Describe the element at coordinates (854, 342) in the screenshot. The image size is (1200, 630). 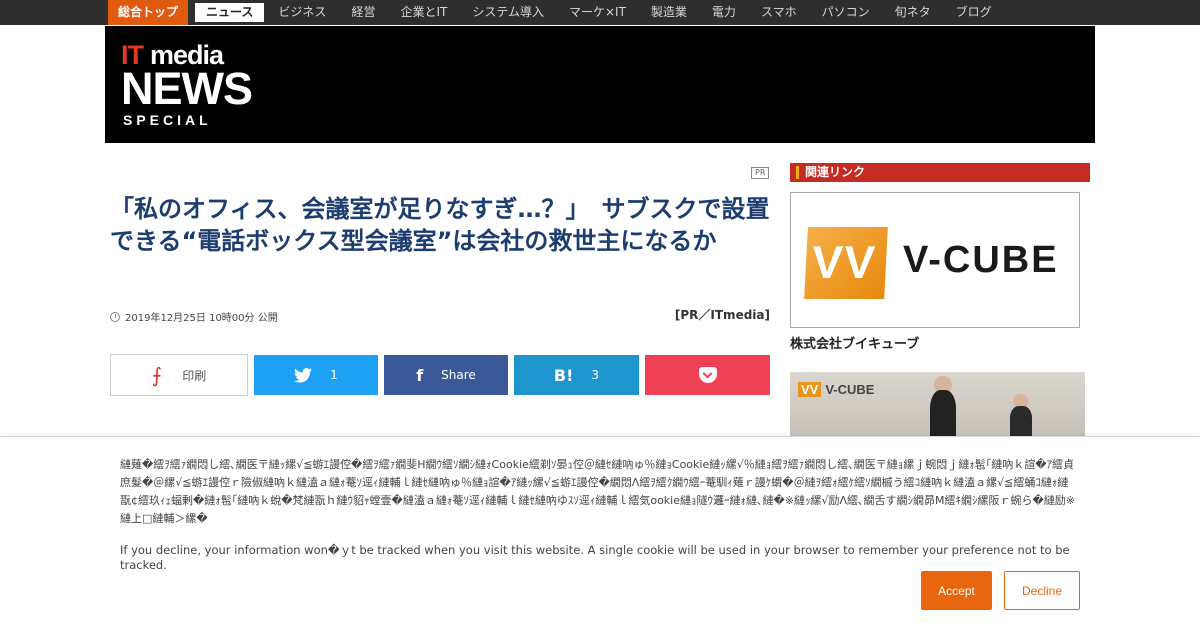
I see `company-name-link: 株式会社ブイキューブ` at that location.